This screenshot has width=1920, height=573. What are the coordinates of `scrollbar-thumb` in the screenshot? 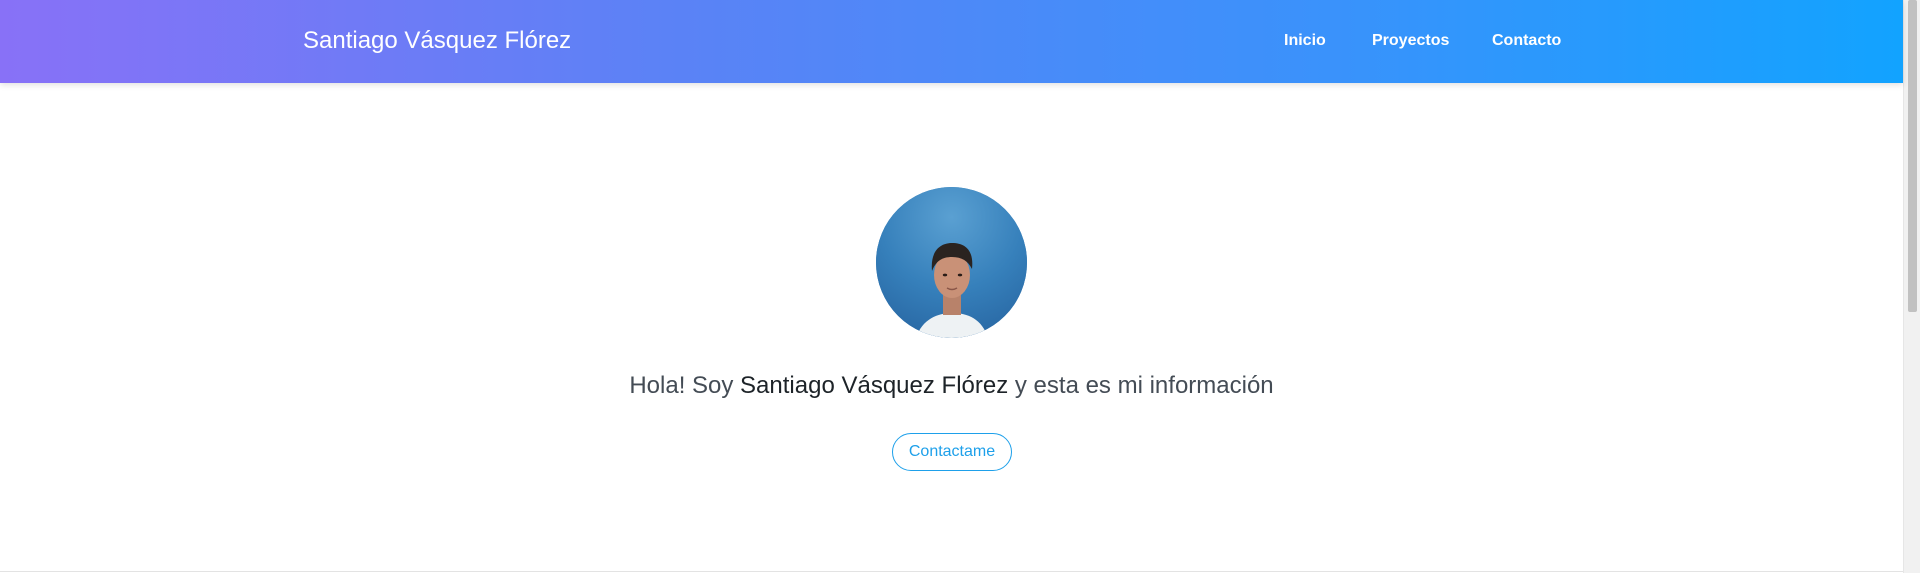 It's located at (1912, 156).